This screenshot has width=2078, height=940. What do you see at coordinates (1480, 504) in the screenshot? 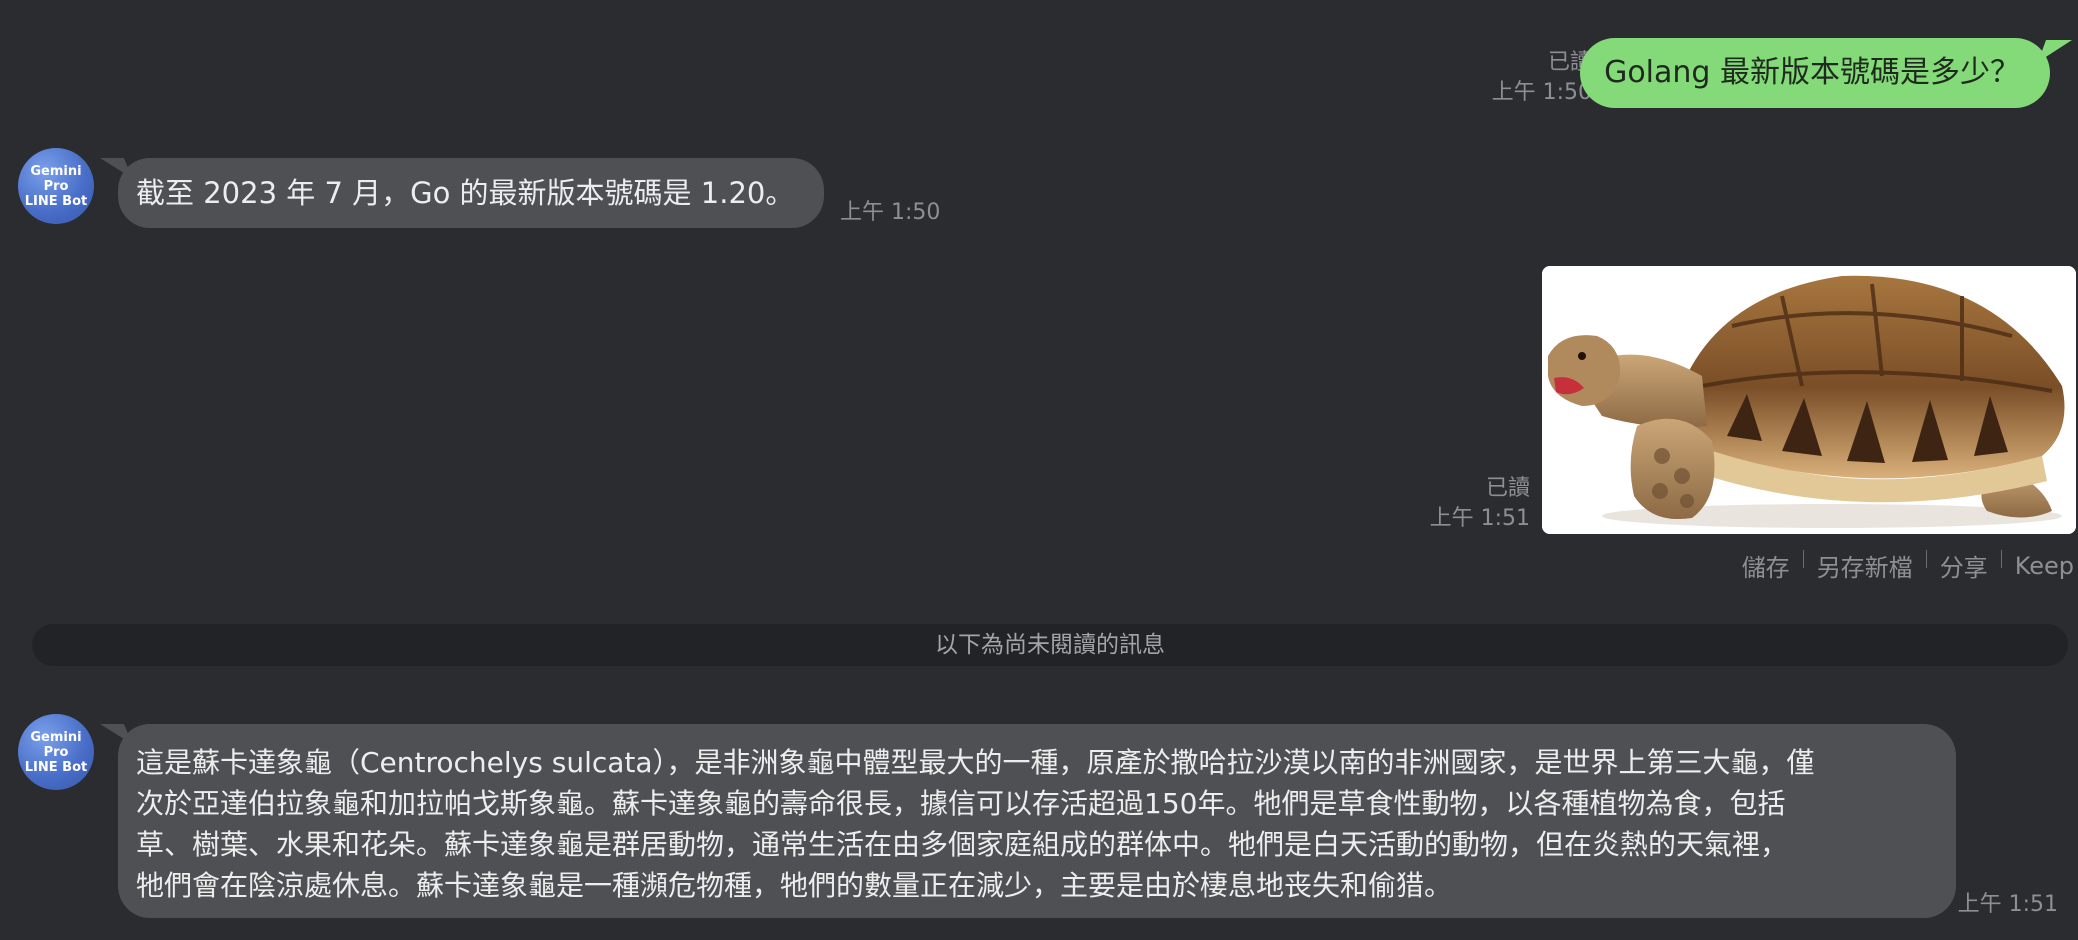
I see `read-status-2: 已讀 上午 1:51` at bounding box center [1480, 504].